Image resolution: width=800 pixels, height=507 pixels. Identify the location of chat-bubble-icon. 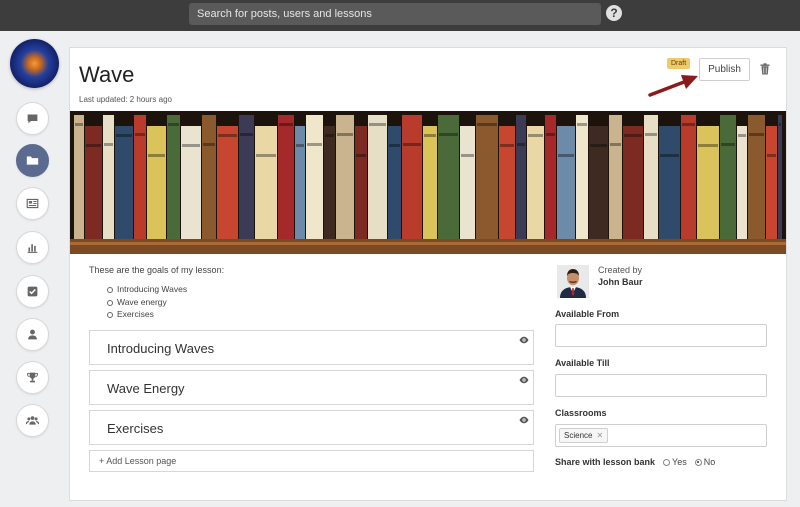
(32, 119).